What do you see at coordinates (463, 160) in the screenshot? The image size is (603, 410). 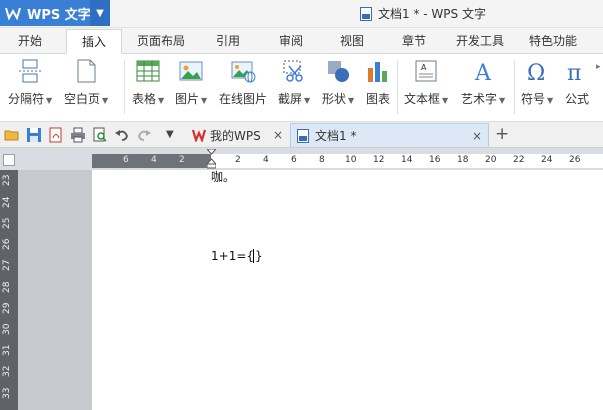 I see `ruler-tick: 18` at bounding box center [463, 160].